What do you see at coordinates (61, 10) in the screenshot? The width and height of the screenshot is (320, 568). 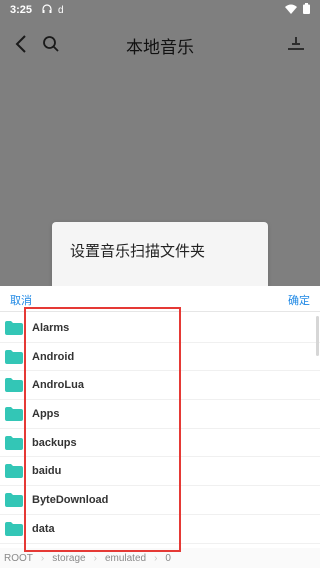 I see `tiktok-icon: d` at bounding box center [61, 10].